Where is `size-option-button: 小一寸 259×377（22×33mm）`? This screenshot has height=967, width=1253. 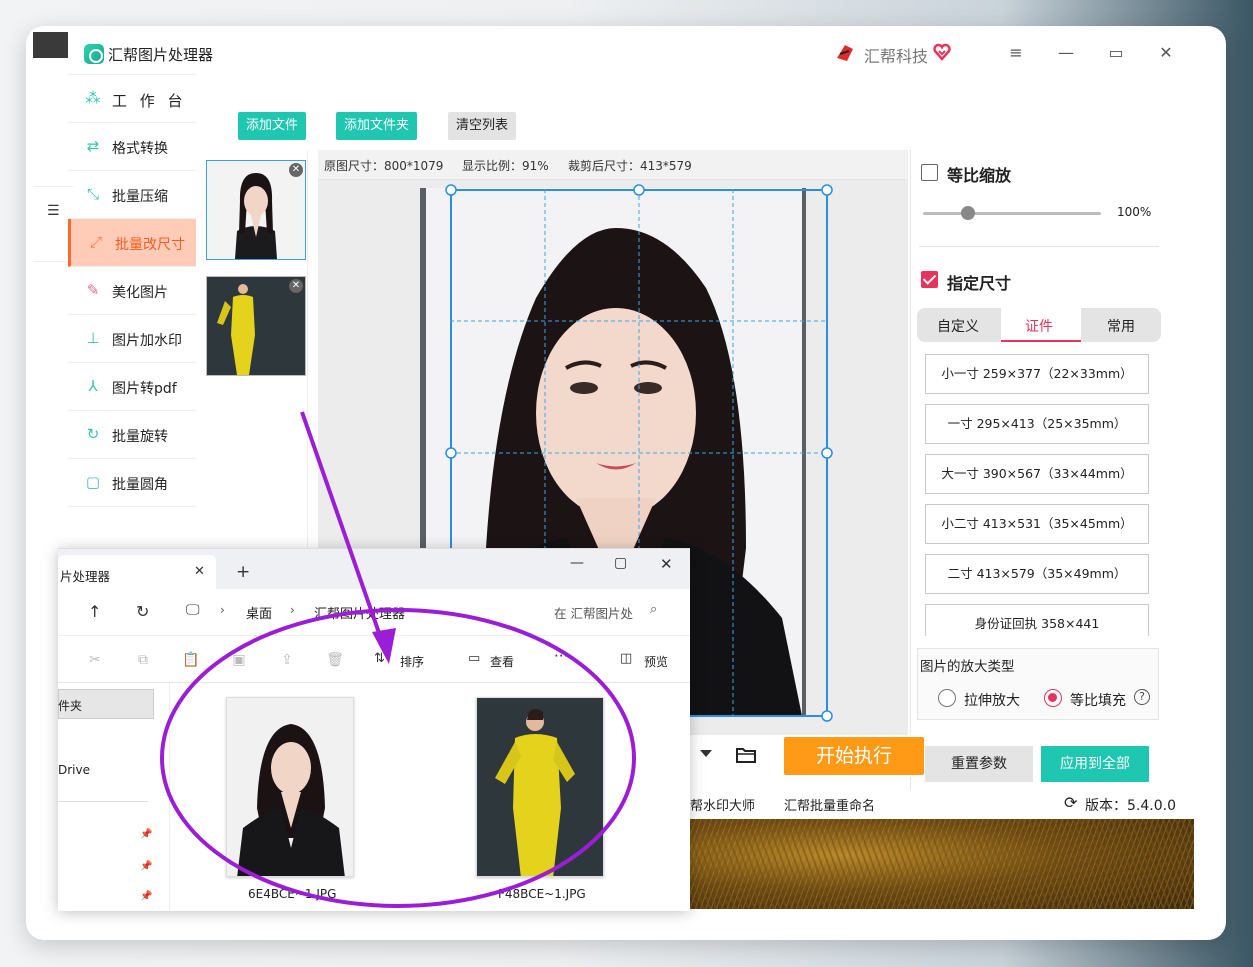
size-option-button: 小一寸 259×377（22×33mm） is located at coordinates (1037, 374).